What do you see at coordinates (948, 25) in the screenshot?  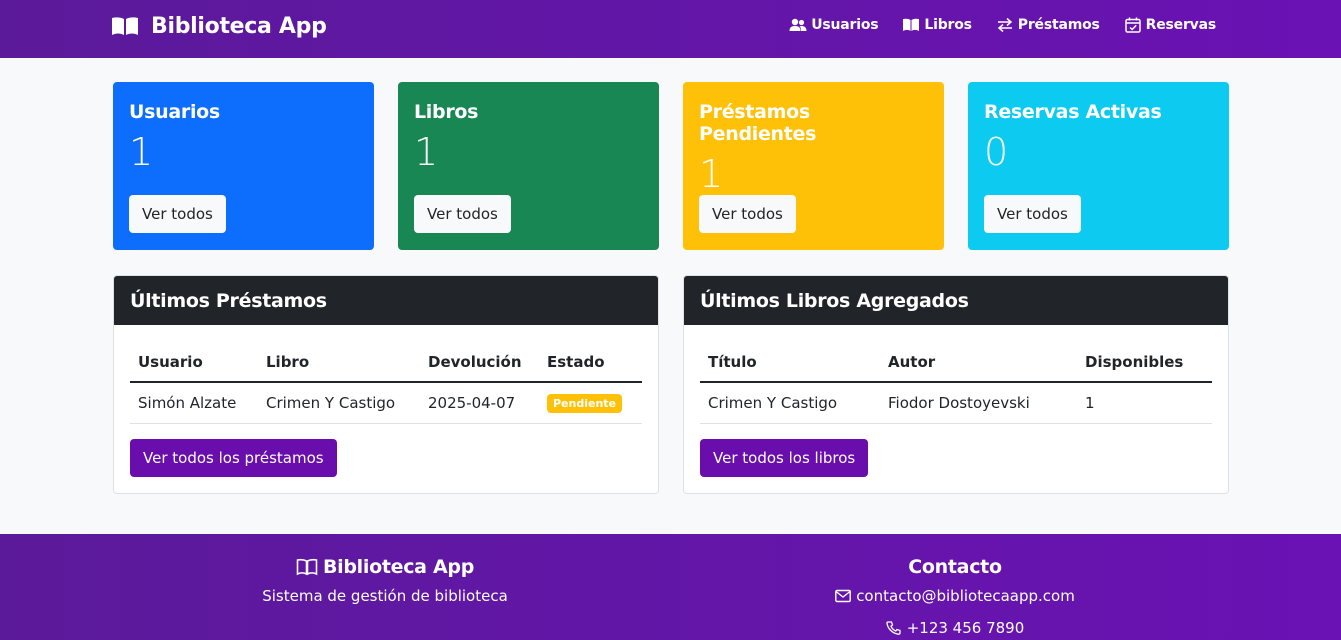 I see `nav-label-libros: Libros` at bounding box center [948, 25].